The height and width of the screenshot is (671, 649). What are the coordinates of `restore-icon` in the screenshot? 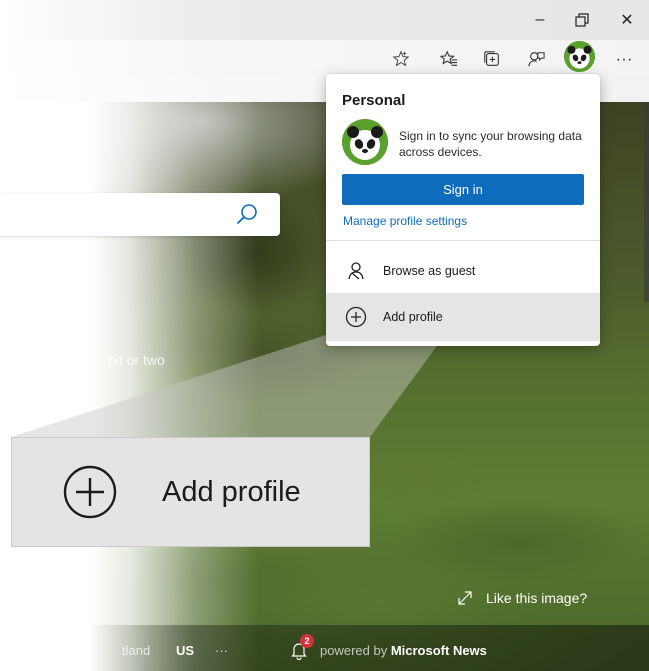 It's located at (582, 20).